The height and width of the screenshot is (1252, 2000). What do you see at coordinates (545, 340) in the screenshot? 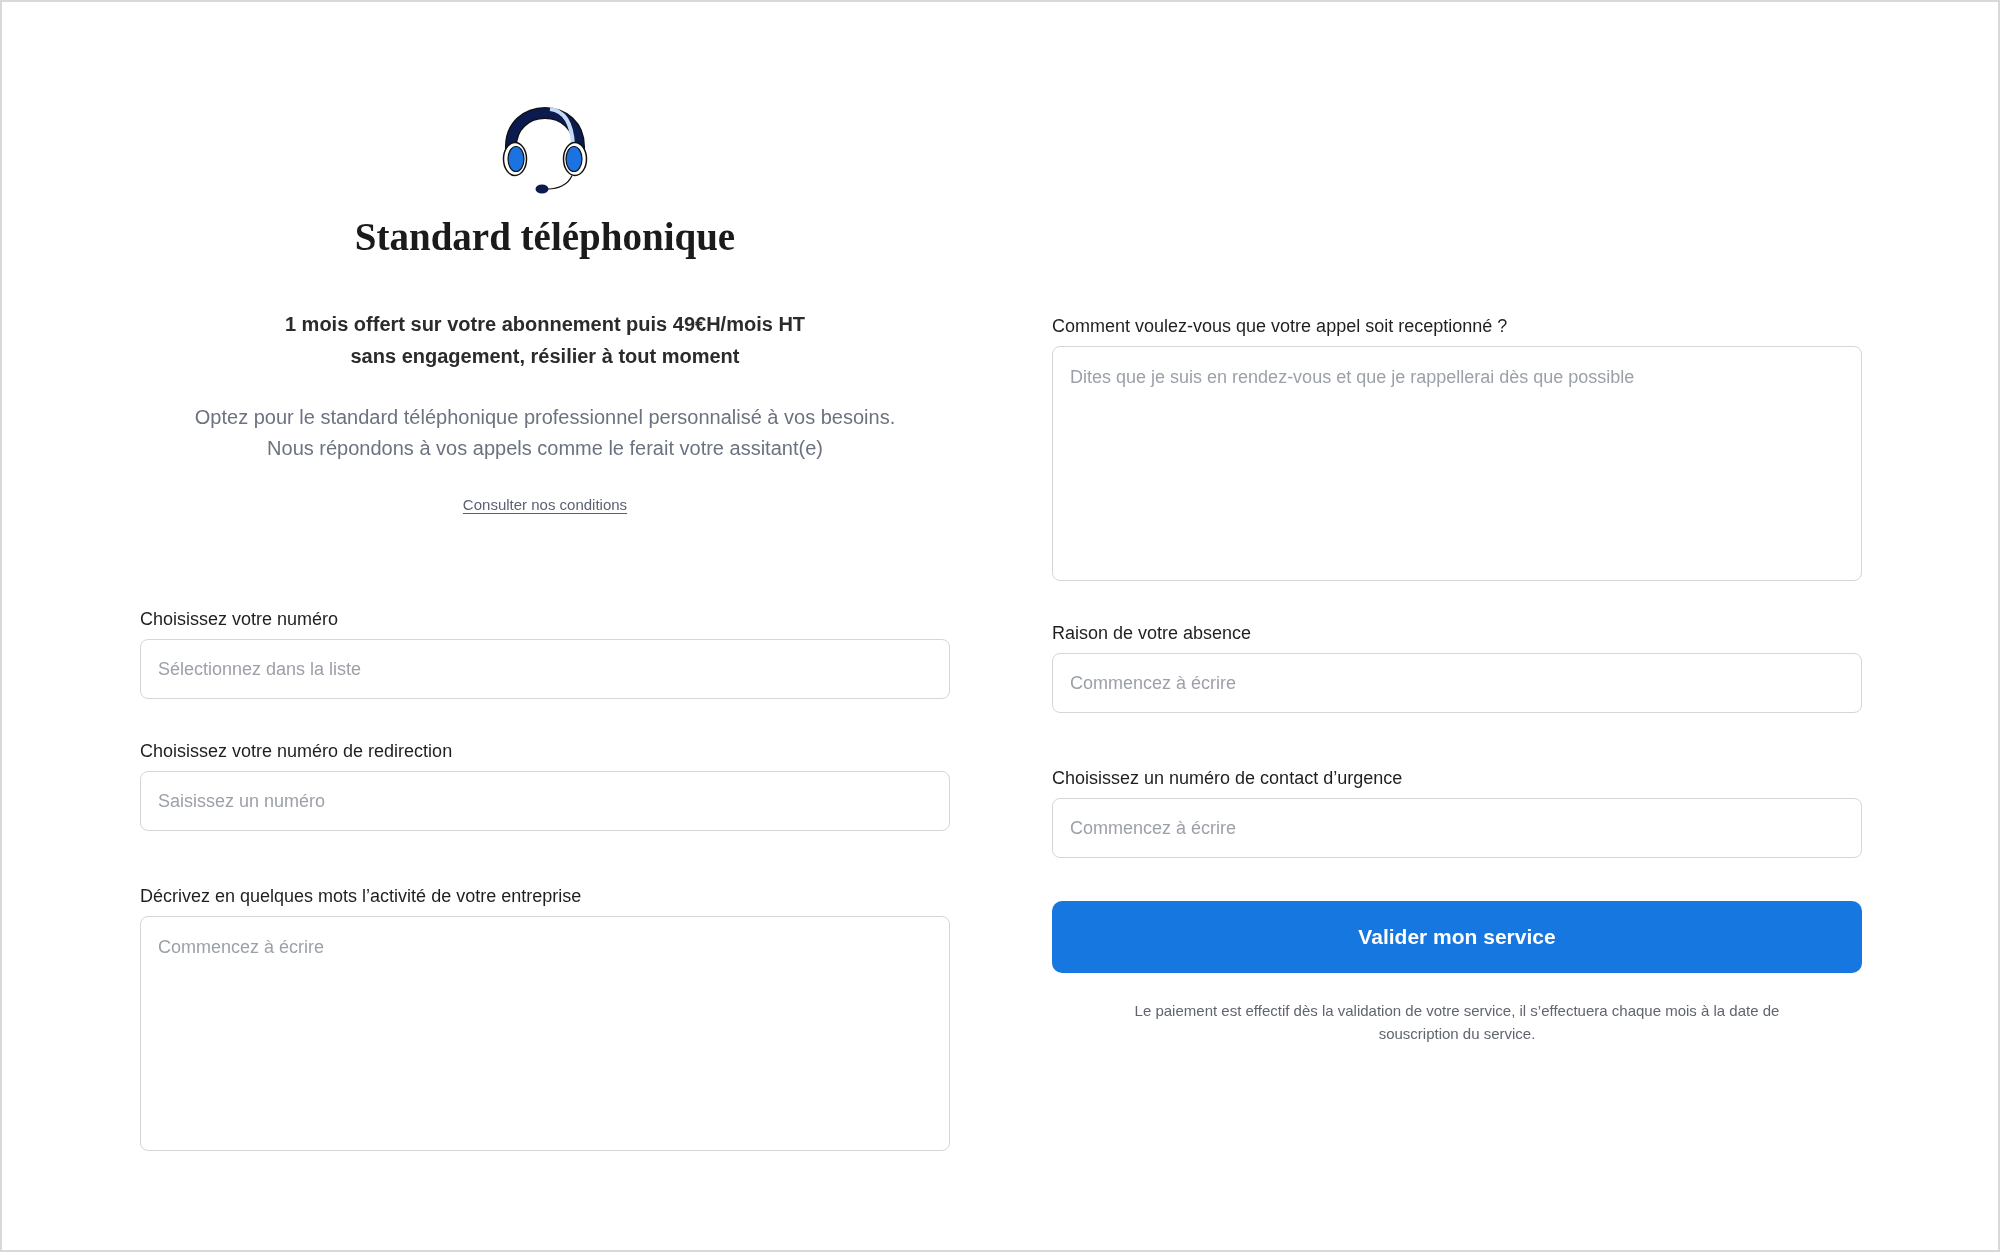
I see `offer-text: 1 mois offert sur votre abonnement puis 49€H/mois HT sans engagement, résilier à tout moment` at bounding box center [545, 340].